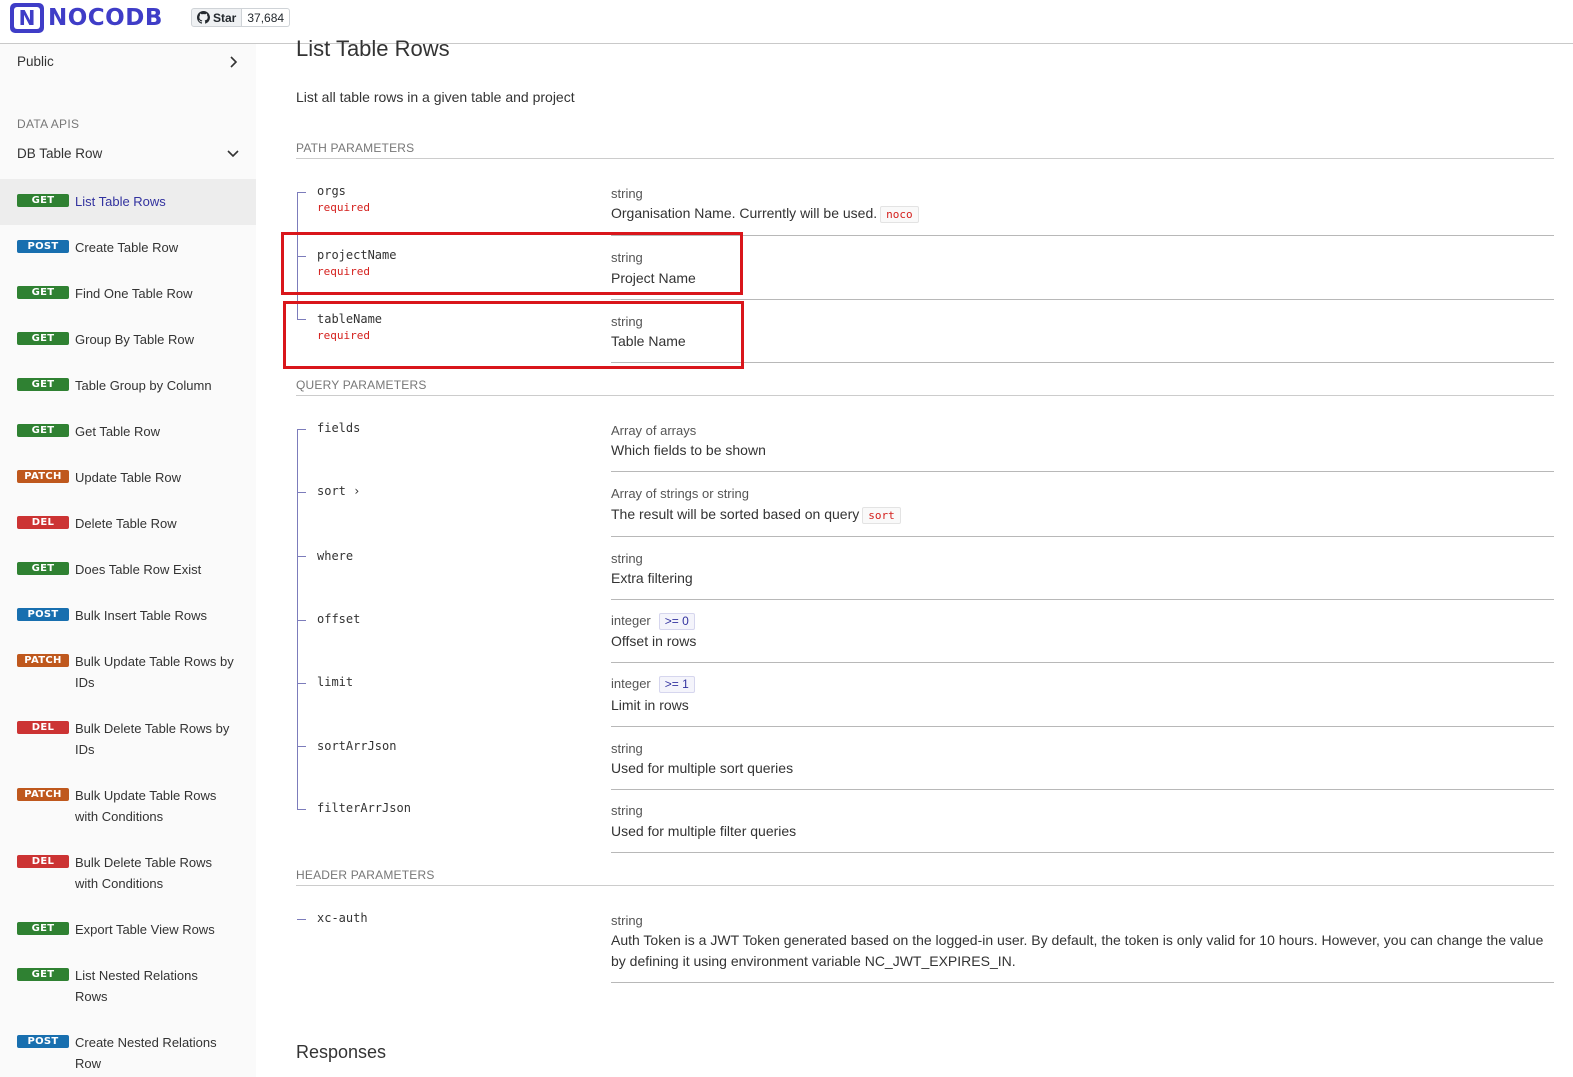  What do you see at coordinates (128, 153) in the screenshot?
I see `sidebar-group-db-table-row: DB Table Row` at bounding box center [128, 153].